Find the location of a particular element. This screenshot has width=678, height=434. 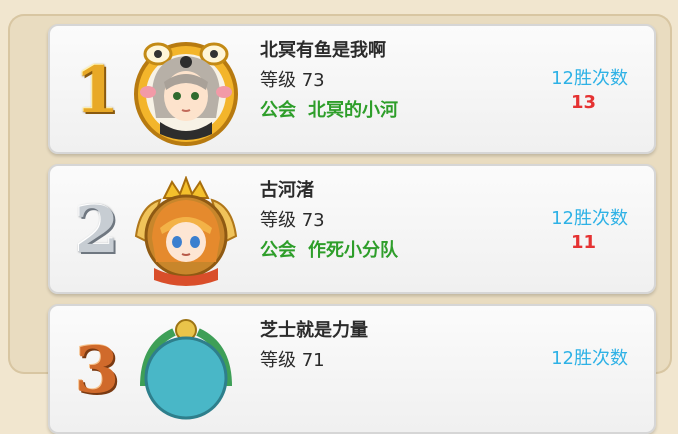

avatar-portrait-icon is located at coordinates (186, 94).